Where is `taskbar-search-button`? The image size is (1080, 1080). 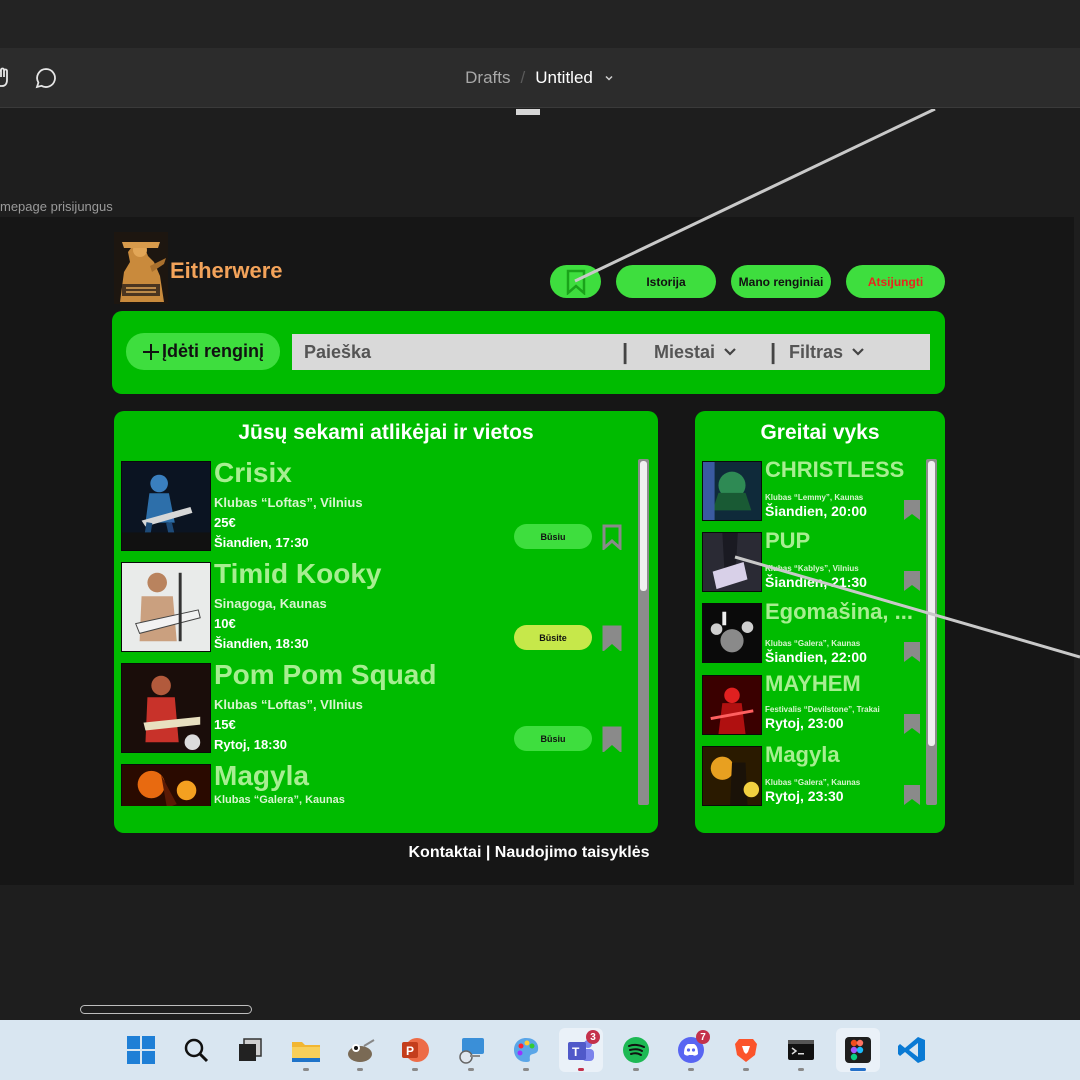 taskbar-search-button is located at coordinates (196, 1050).